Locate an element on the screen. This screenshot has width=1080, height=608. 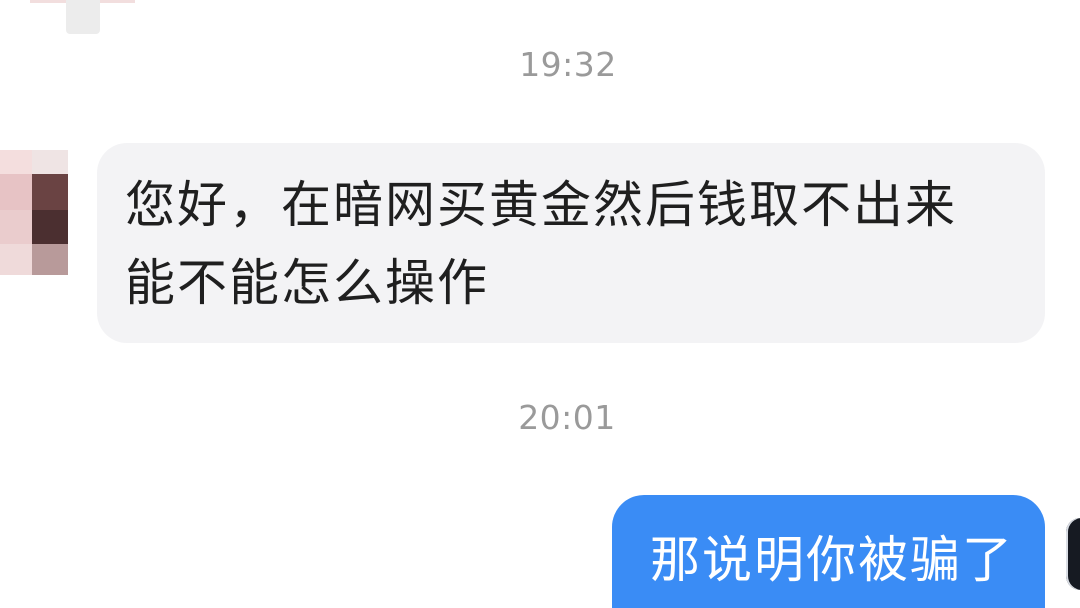
sender-avatar is located at coordinates (34, 212).